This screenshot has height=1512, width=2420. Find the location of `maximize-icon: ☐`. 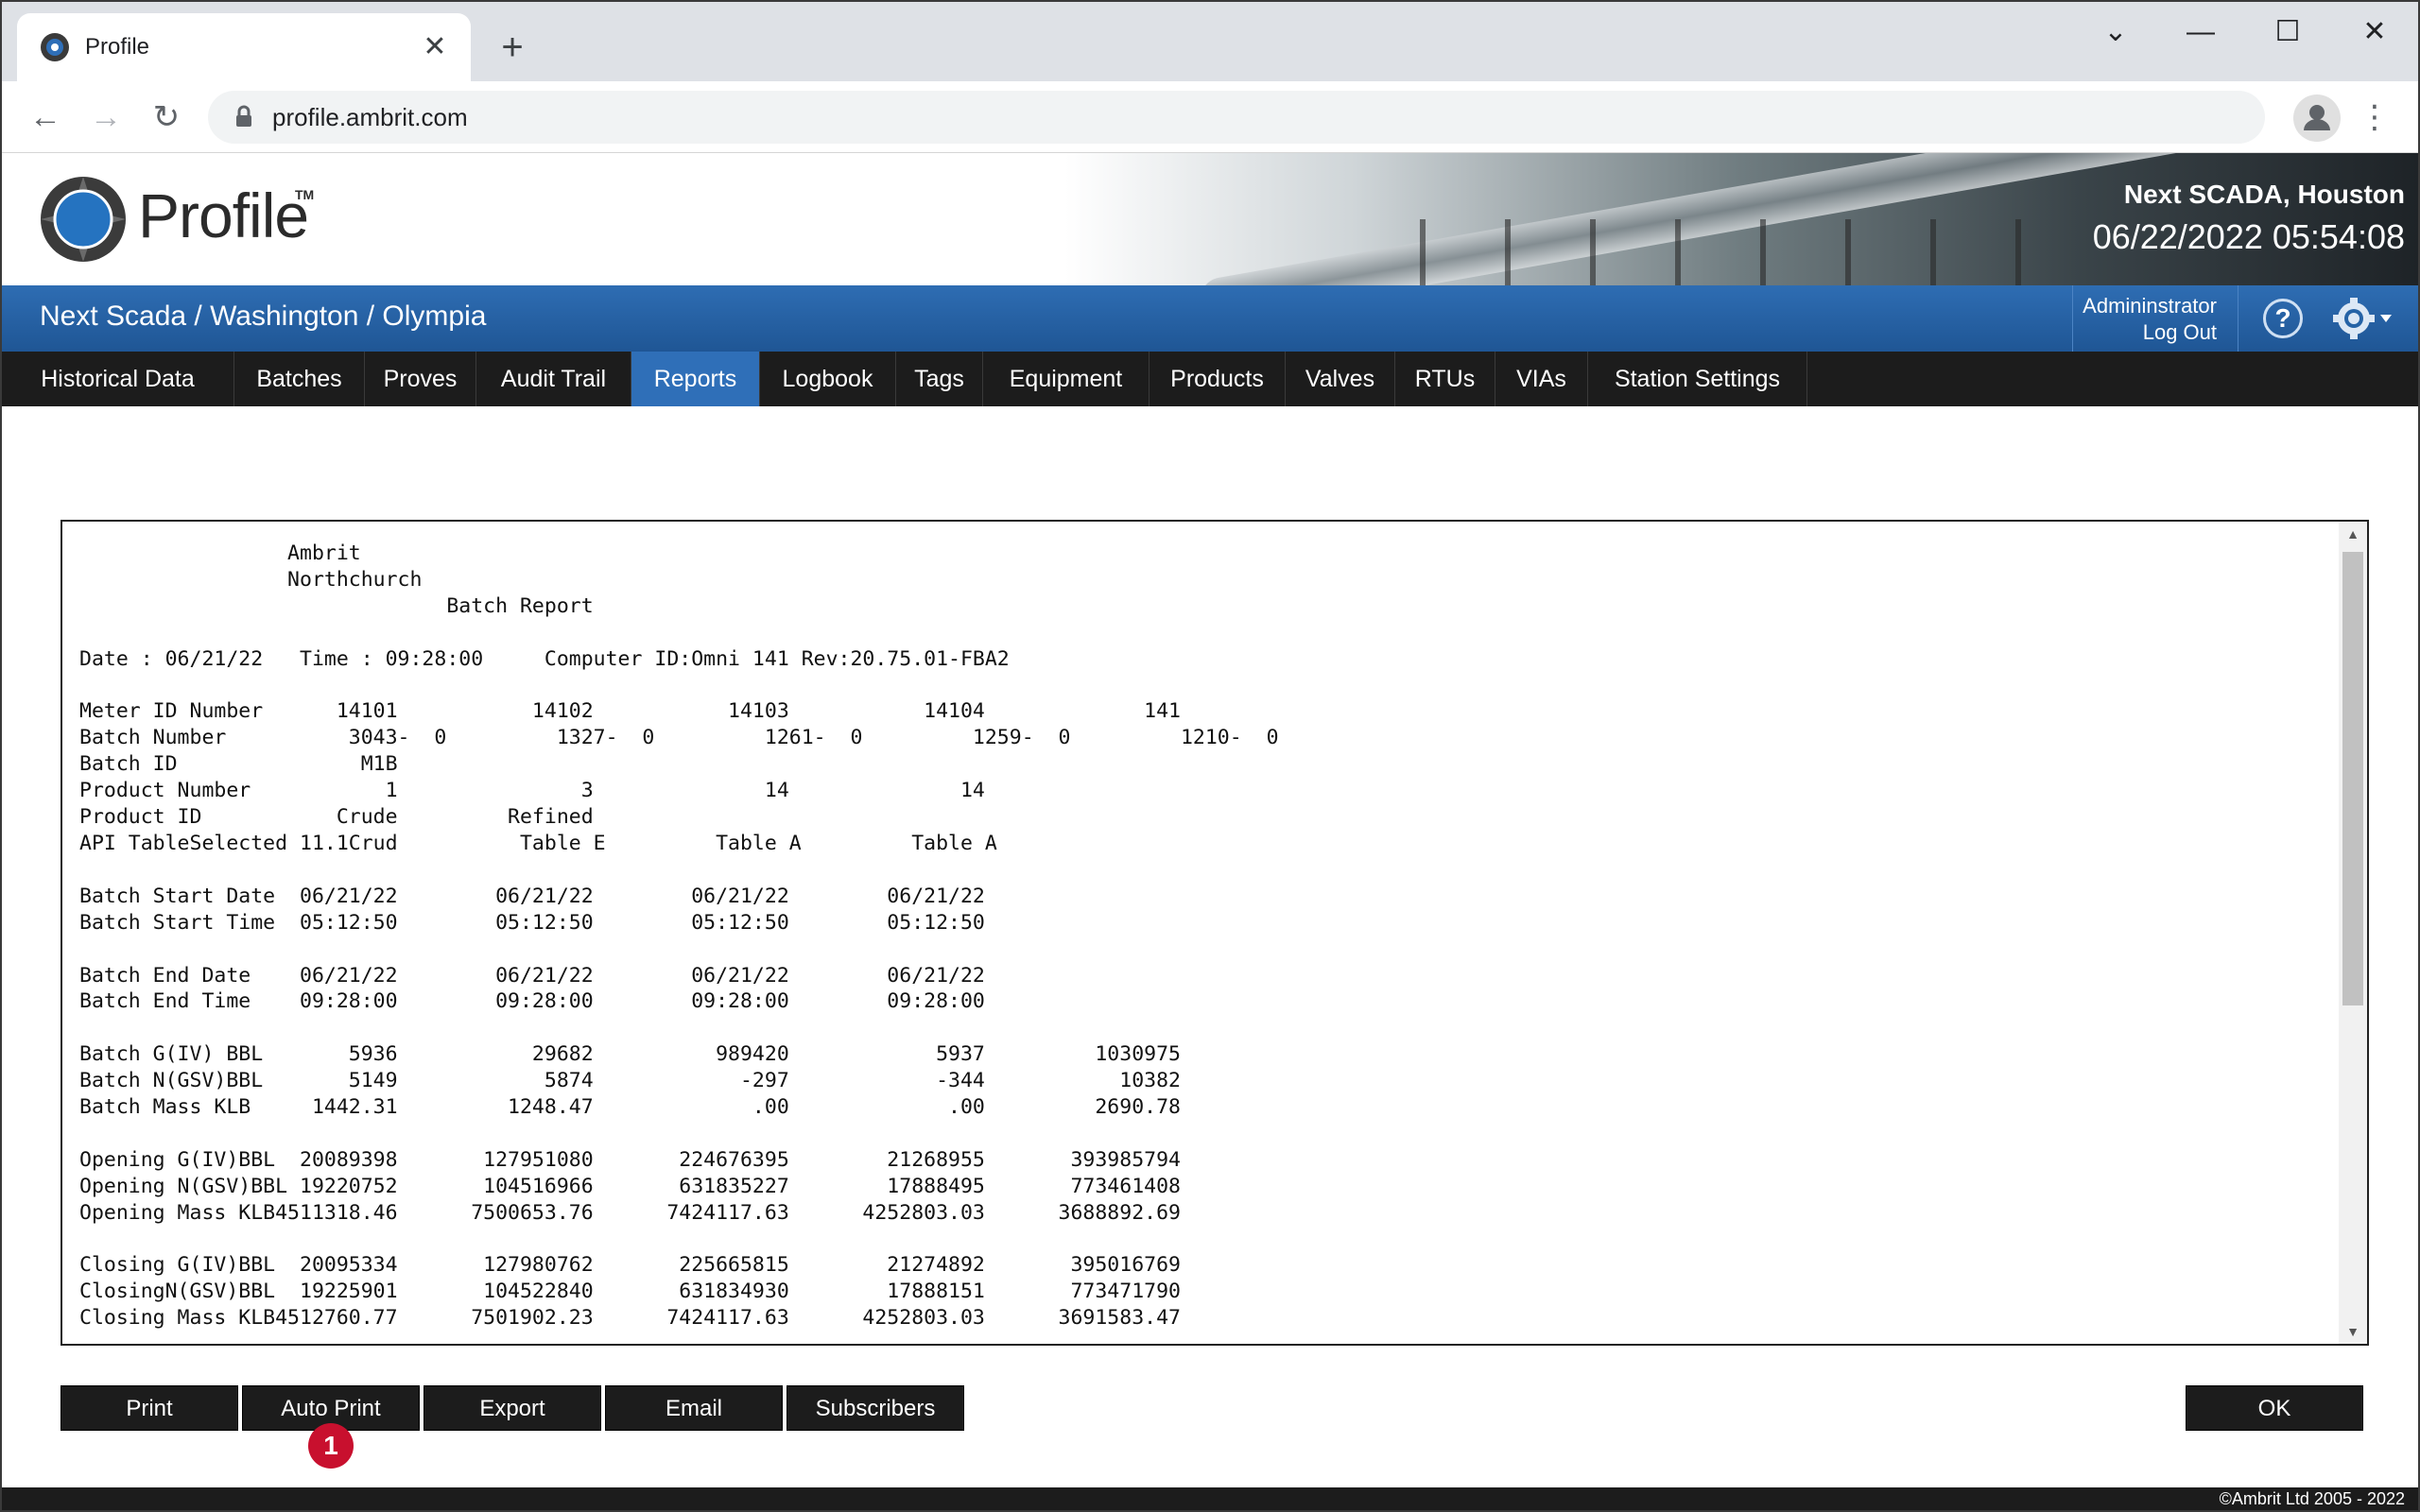

maximize-icon: ☐ is located at coordinates (2287, 32).